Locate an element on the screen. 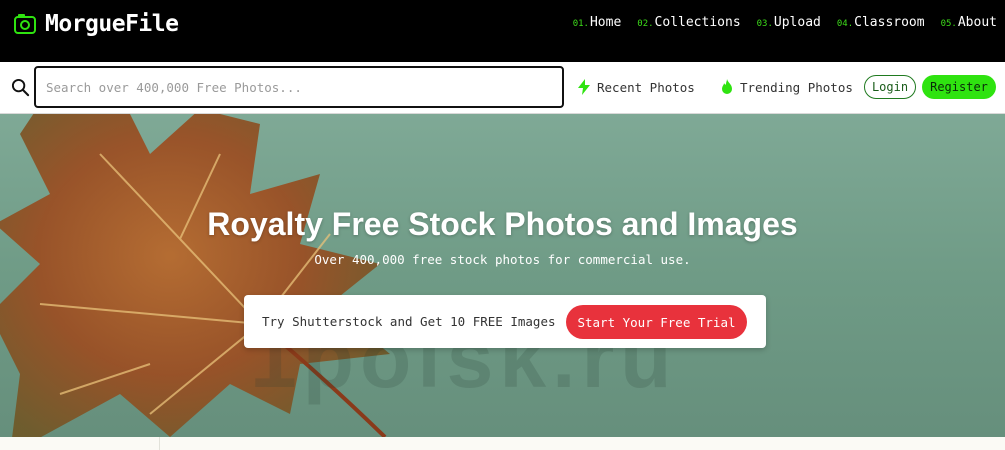 The width and height of the screenshot is (1005, 450). search-input is located at coordinates (299, 87).